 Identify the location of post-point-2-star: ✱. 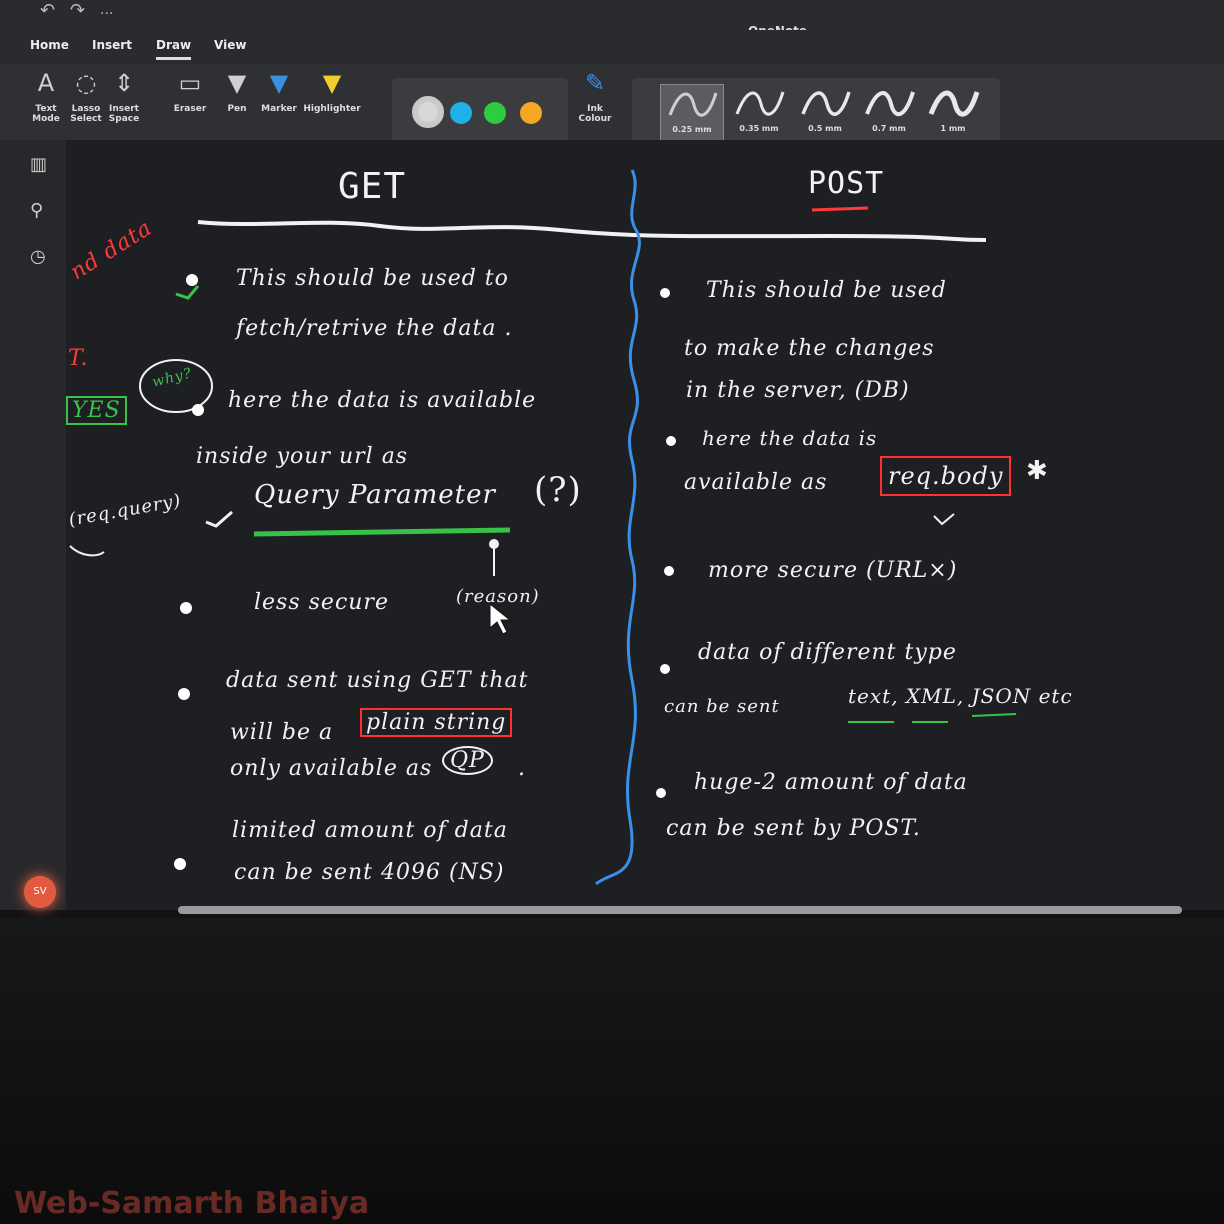
(1037, 471).